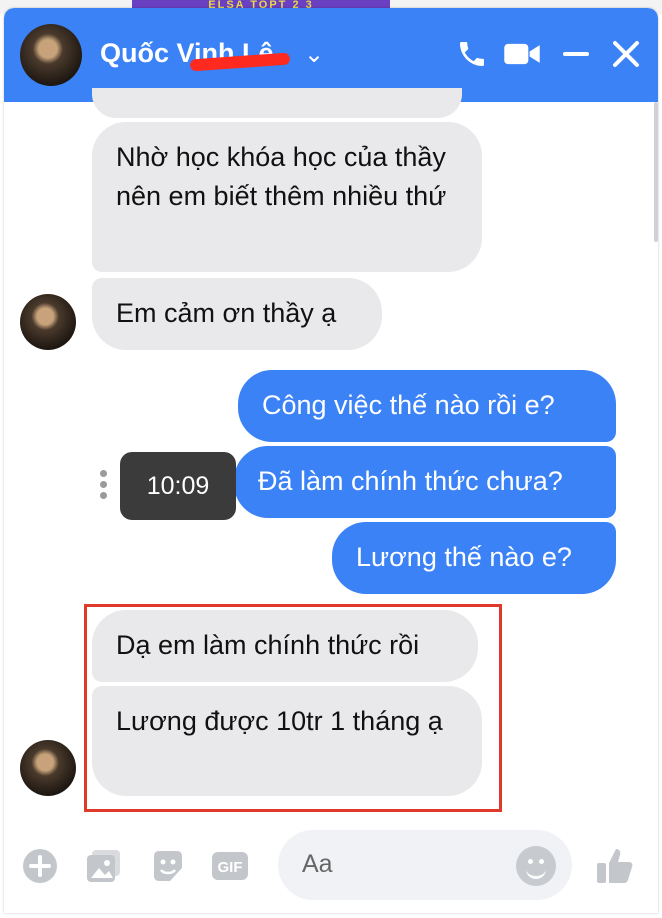 This screenshot has height=918, width=662. What do you see at coordinates (616, 866) in the screenshot?
I see `like-thumbs-up-icon` at bounding box center [616, 866].